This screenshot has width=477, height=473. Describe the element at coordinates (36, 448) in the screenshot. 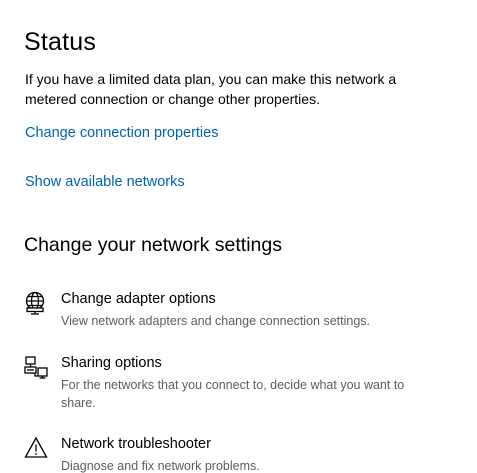

I see `warning-icon` at that location.